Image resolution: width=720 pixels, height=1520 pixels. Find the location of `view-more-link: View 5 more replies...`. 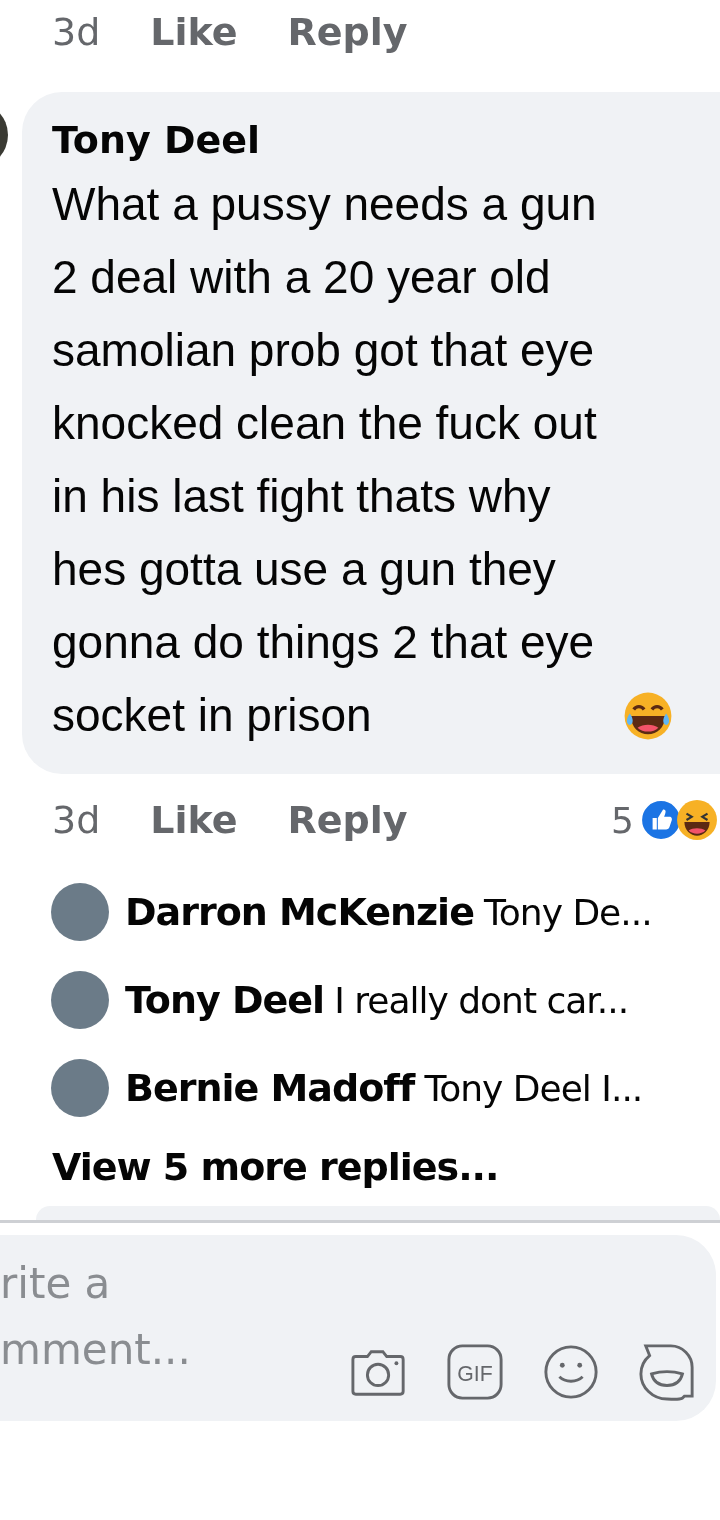

view-more-link: View 5 more replies... is located at coordinates (360, 1167).